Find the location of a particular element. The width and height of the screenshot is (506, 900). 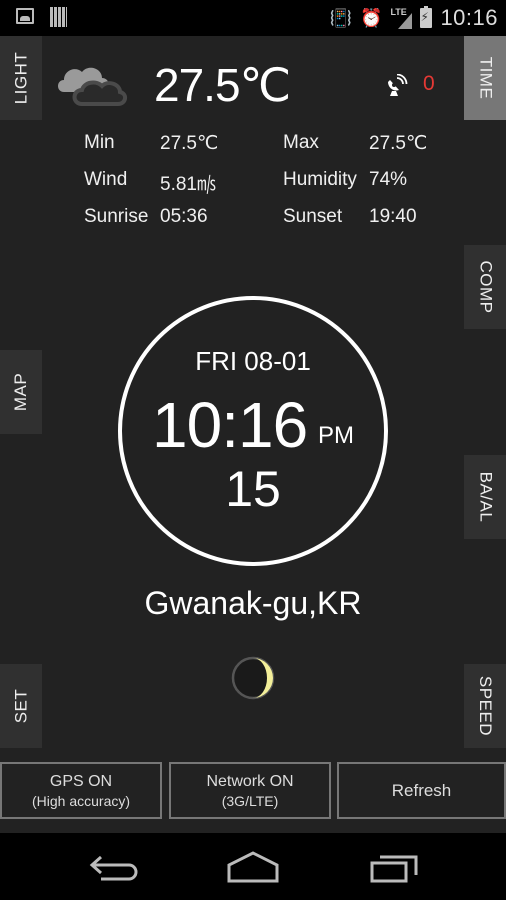

tab-comp-label: COMP is located at coordinates (485, 287).